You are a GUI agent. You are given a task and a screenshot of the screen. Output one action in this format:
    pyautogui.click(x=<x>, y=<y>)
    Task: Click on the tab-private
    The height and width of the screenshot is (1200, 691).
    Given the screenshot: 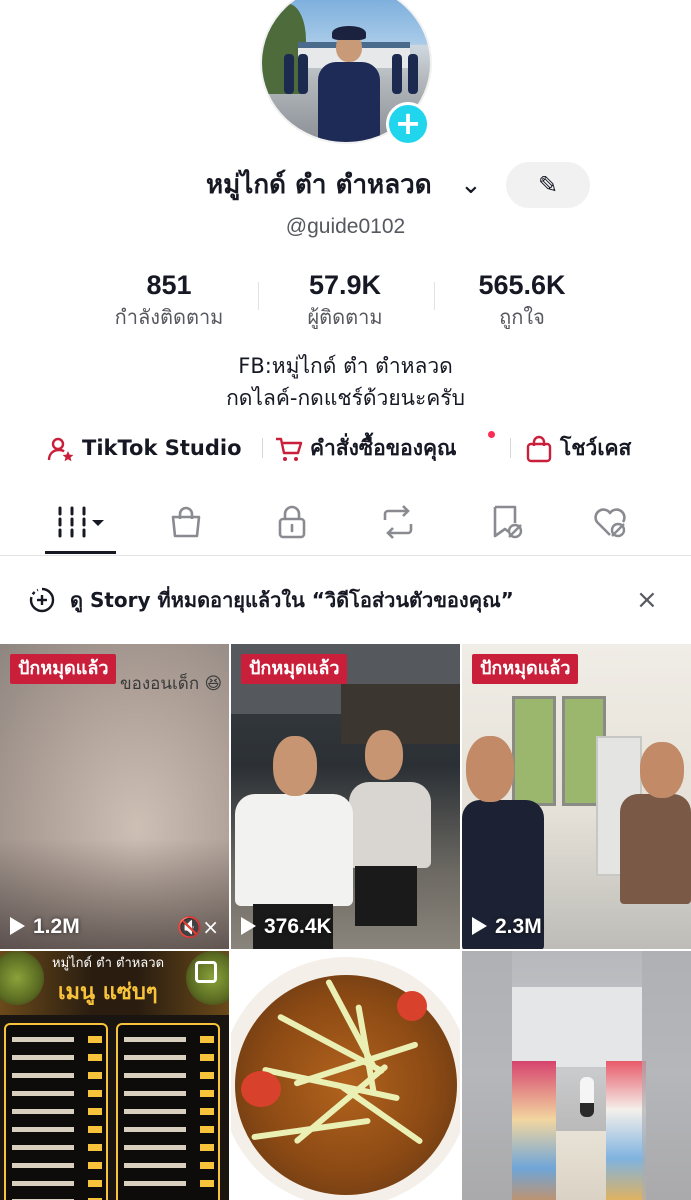 What is the action you would take?
    pyautogui.click(x=292, y=522)
    